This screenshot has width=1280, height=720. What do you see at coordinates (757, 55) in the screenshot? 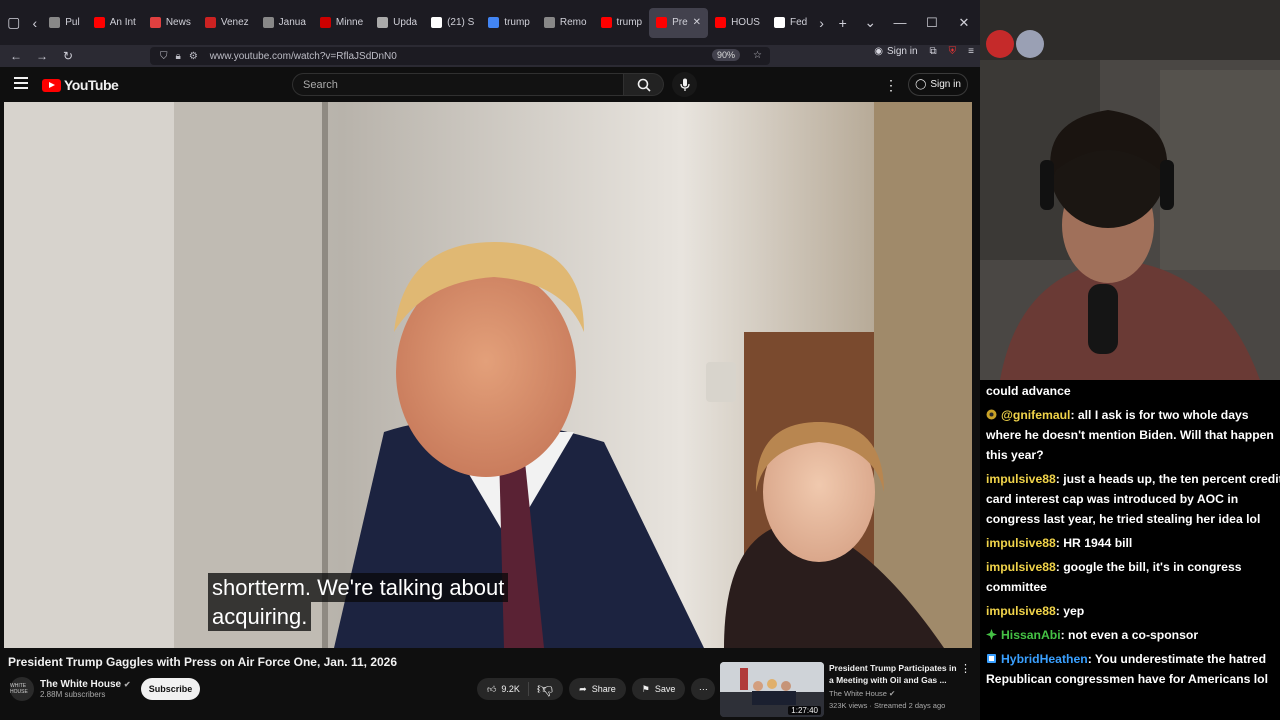
I see `bookmark-star-icon: ☆` at bounding box center [757, 55].